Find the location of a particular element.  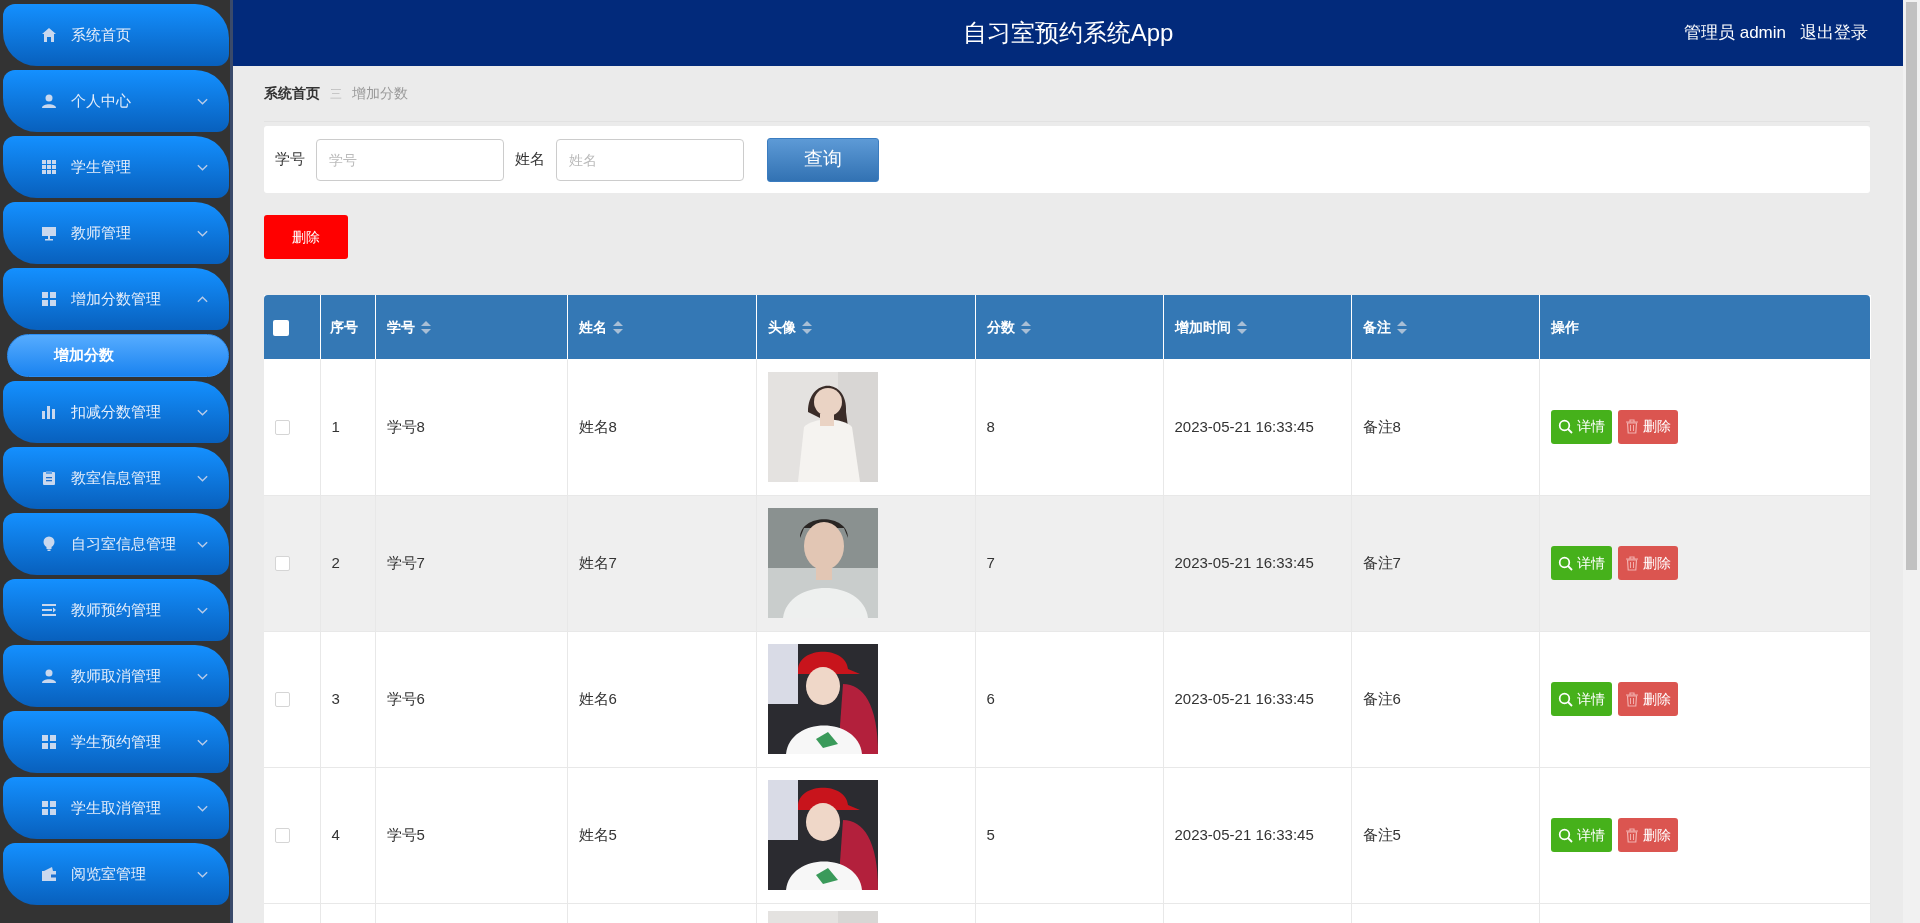

list-icon is located at coordinates (49, 610).